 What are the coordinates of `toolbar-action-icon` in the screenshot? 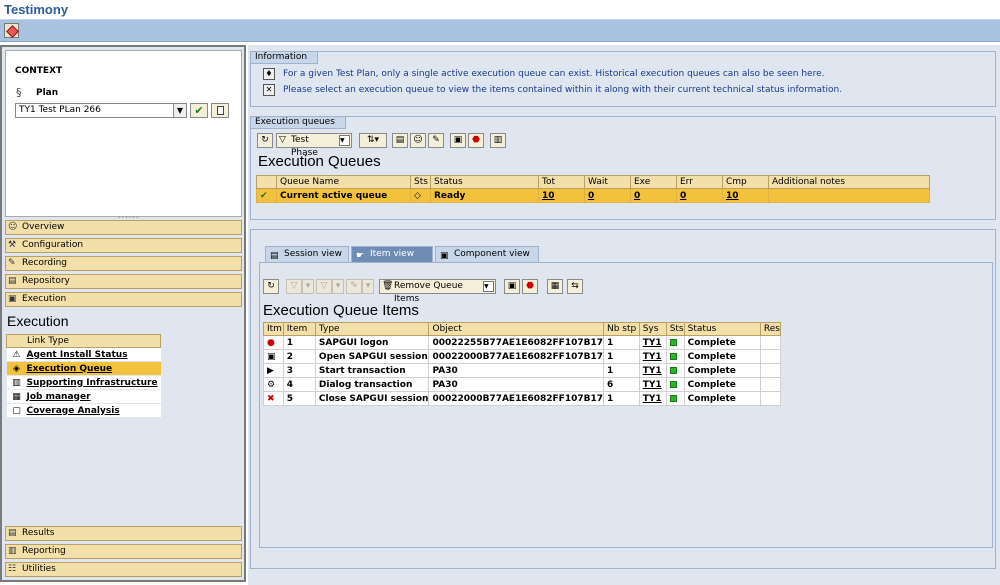 It's located at (11, 30).